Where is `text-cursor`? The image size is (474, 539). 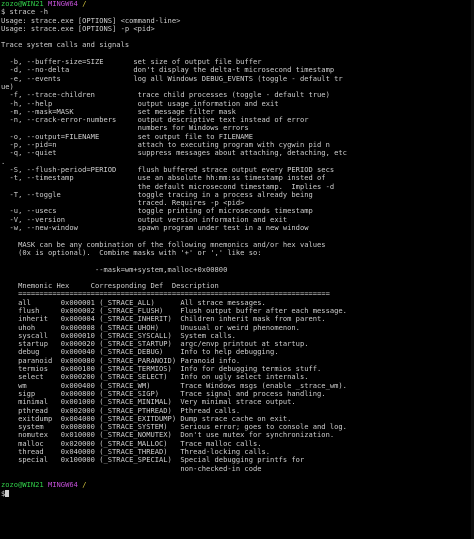
text-cursor is located at coordinates (7, 493).